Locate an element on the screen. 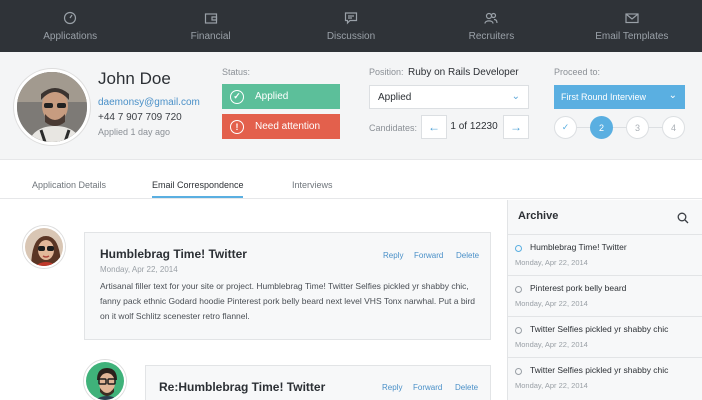  check-circle-icon: ✓ is located at coordinates (237, 96).